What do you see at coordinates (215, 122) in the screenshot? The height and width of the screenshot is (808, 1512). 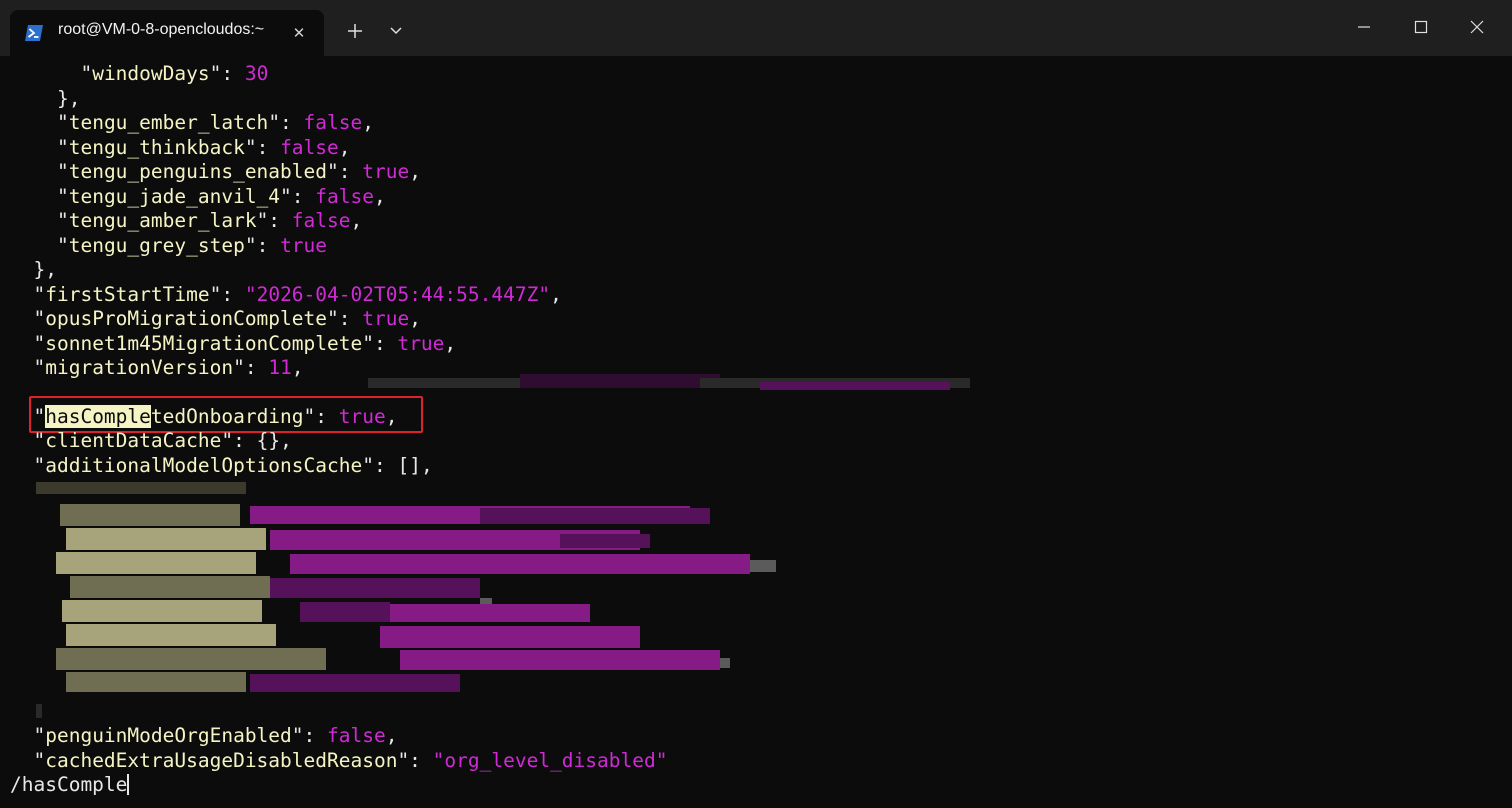 I see `json-line: "tengu_ember_latch": false,` at bounding box center [215, 122].